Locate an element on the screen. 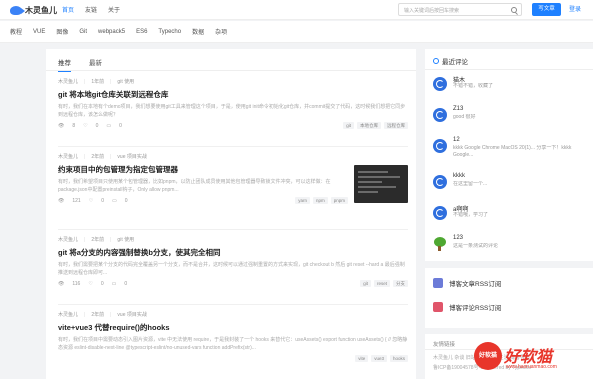 The width and height of the screenshot is (593, 379). views-icon: 👁 is located at coordinates (61, 201).